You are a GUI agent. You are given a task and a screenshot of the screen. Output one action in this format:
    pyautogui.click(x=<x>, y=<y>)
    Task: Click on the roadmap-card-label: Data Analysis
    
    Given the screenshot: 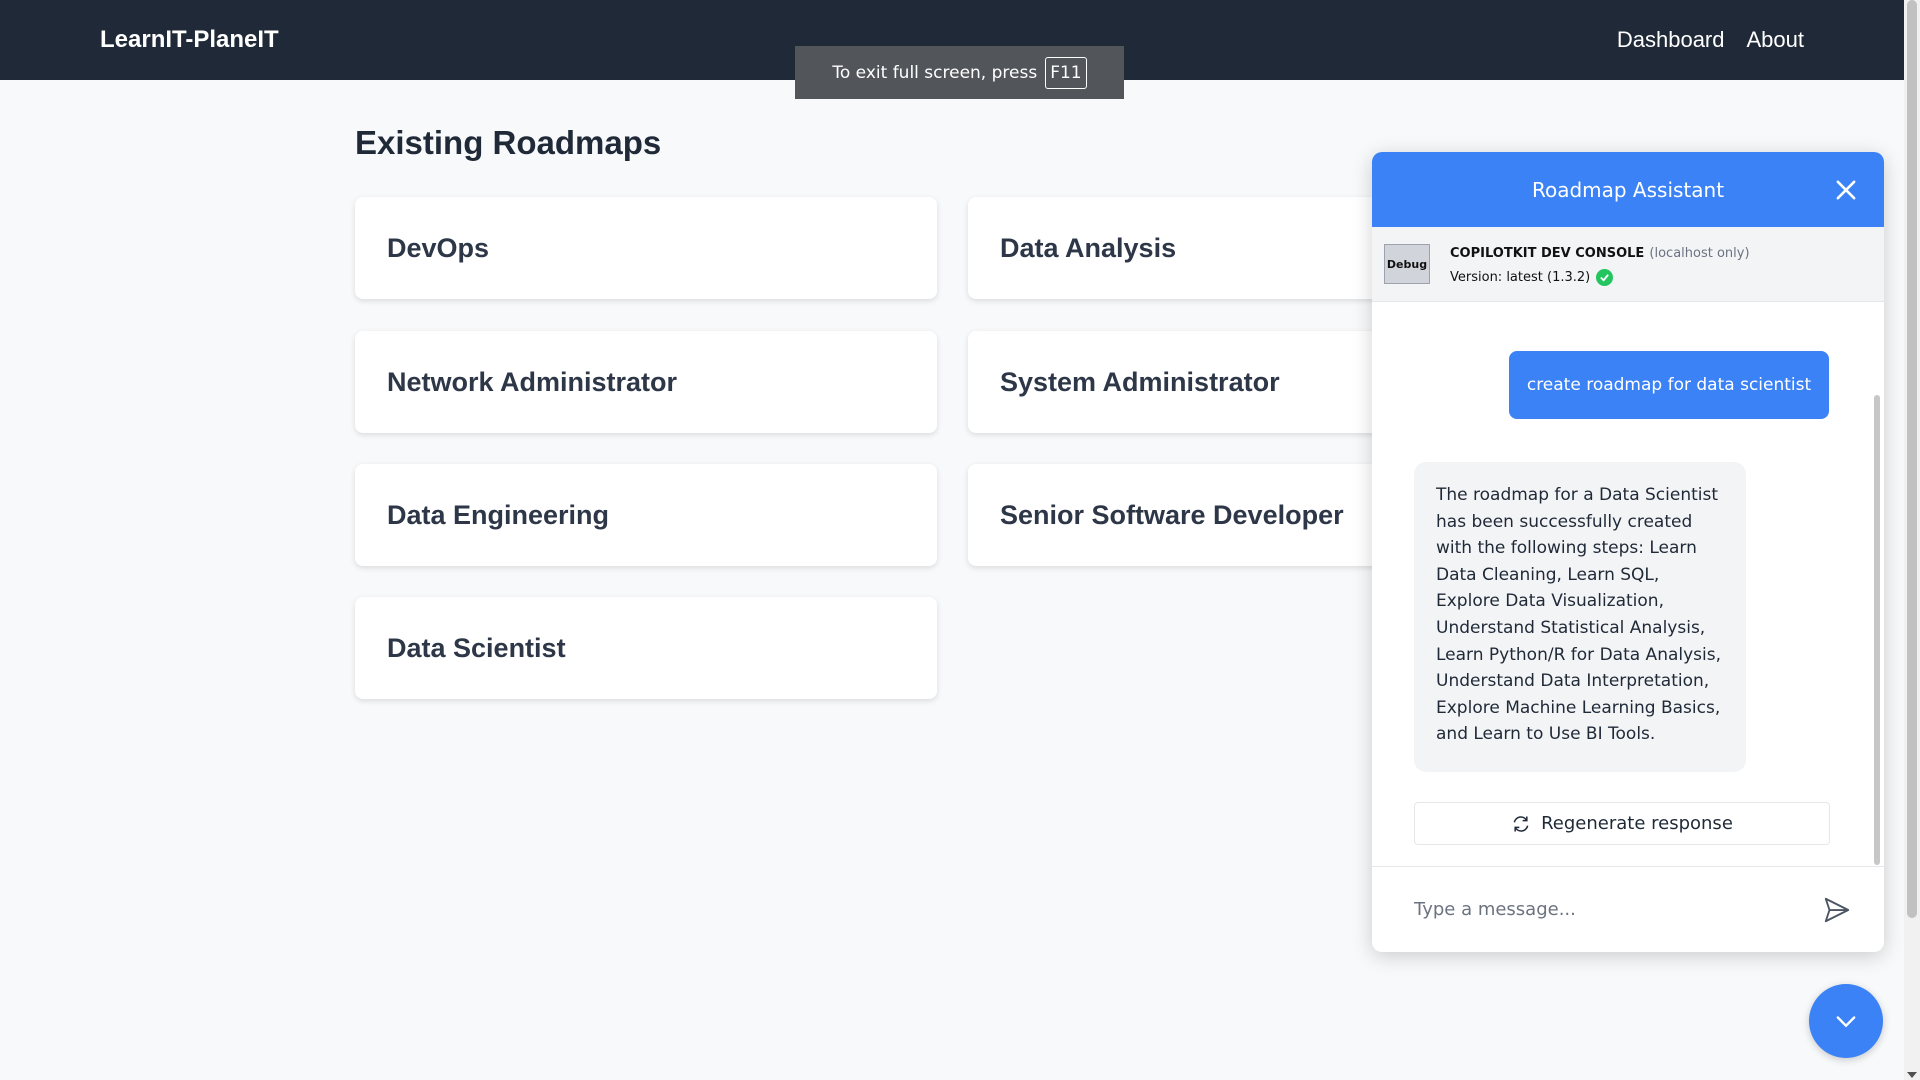 What is the action you would take?
    pyautogui.click(x=1088, y=247)
    